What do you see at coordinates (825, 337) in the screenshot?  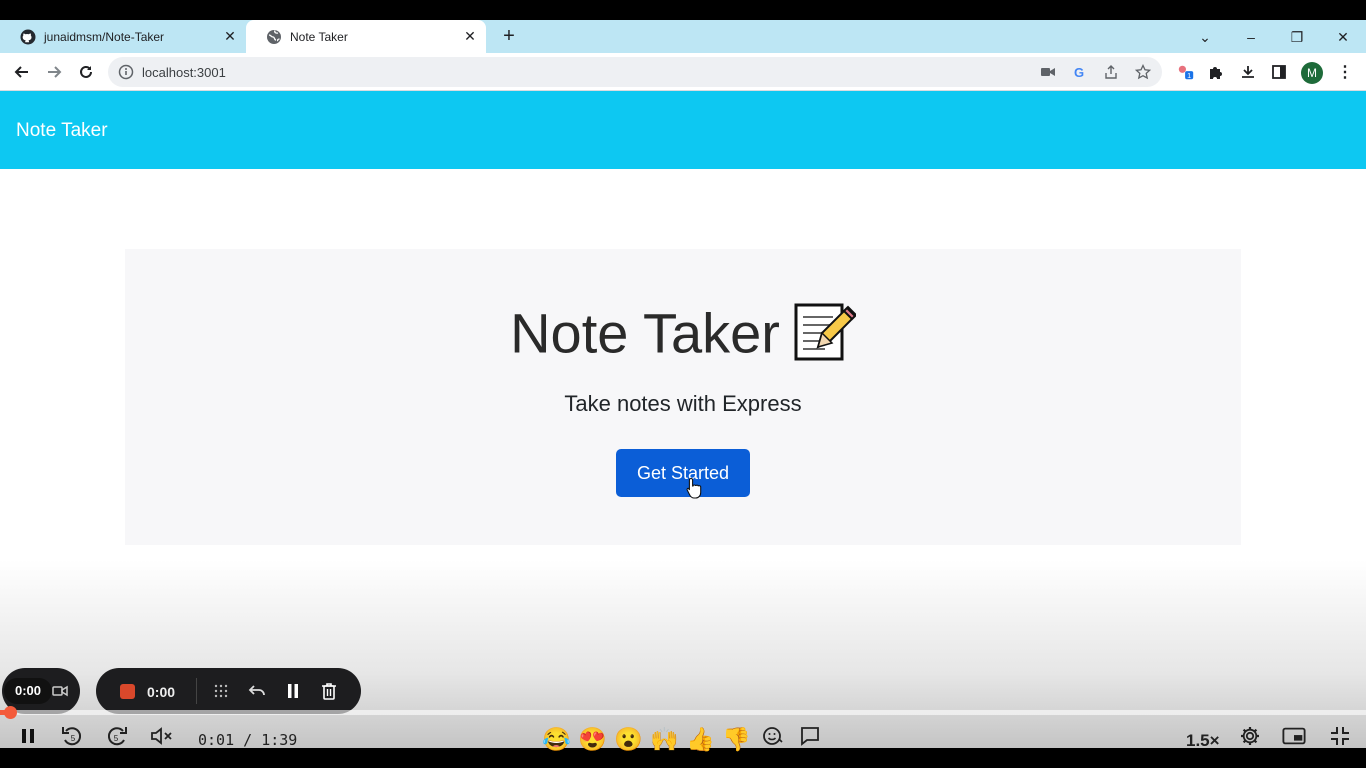 I see `memo-icon` at bounding box center [825, 337].